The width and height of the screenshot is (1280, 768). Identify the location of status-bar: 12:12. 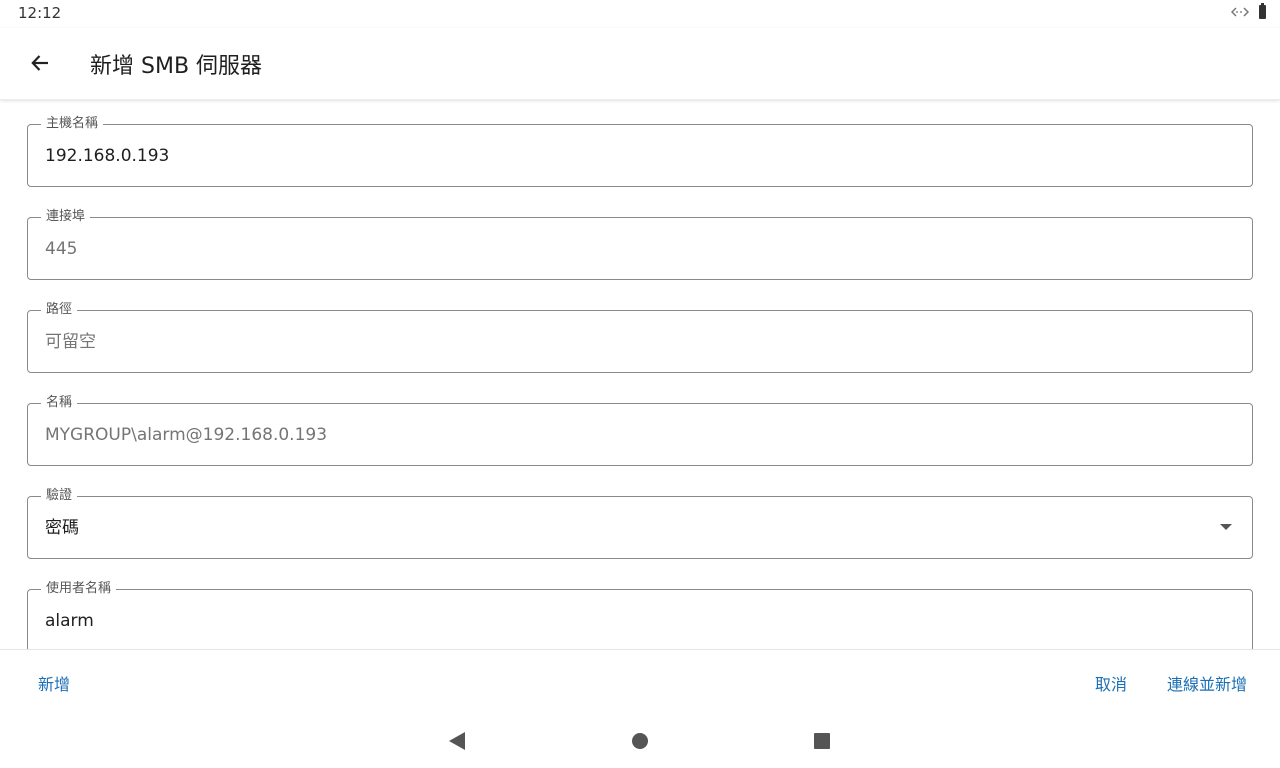
(640, 14).